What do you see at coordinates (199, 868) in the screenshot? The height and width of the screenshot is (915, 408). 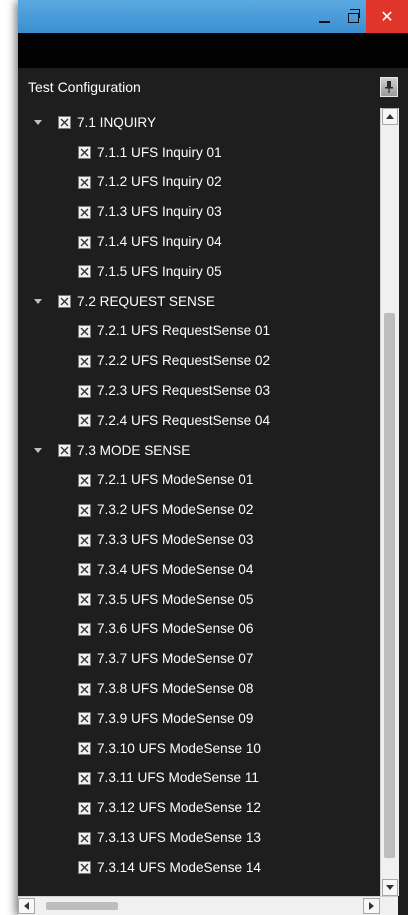 I see `tree-item-row: 7.3.14 UFS ModeSense 14` at bounding box center [199, 868].